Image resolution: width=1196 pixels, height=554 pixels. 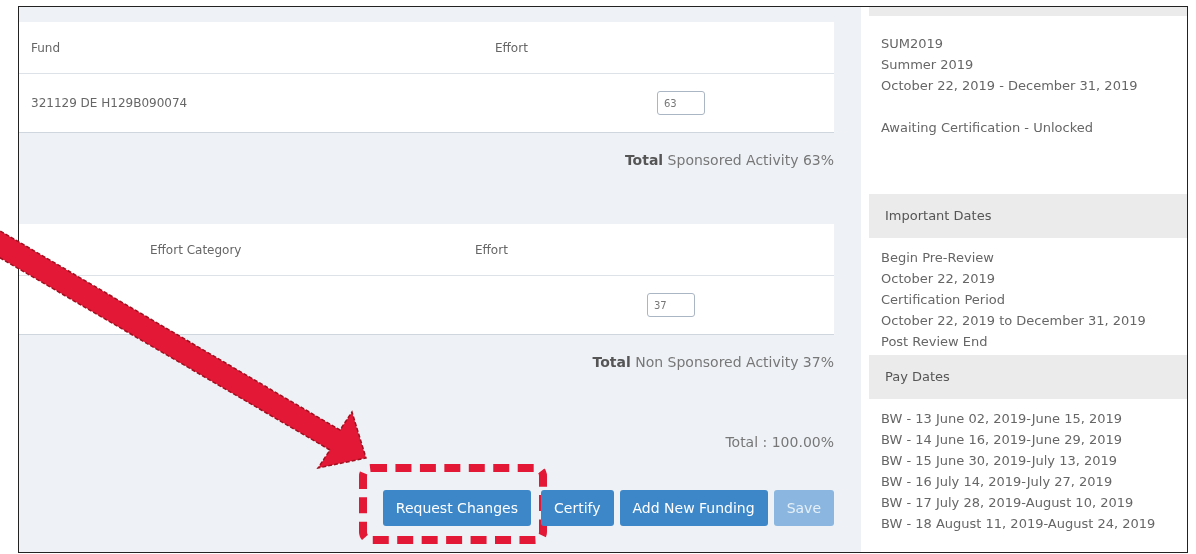 What do you see at coordinates (928, 65) in the screenshot?
I see `period-text: Summer 2019` at bounding box center [928, 65].